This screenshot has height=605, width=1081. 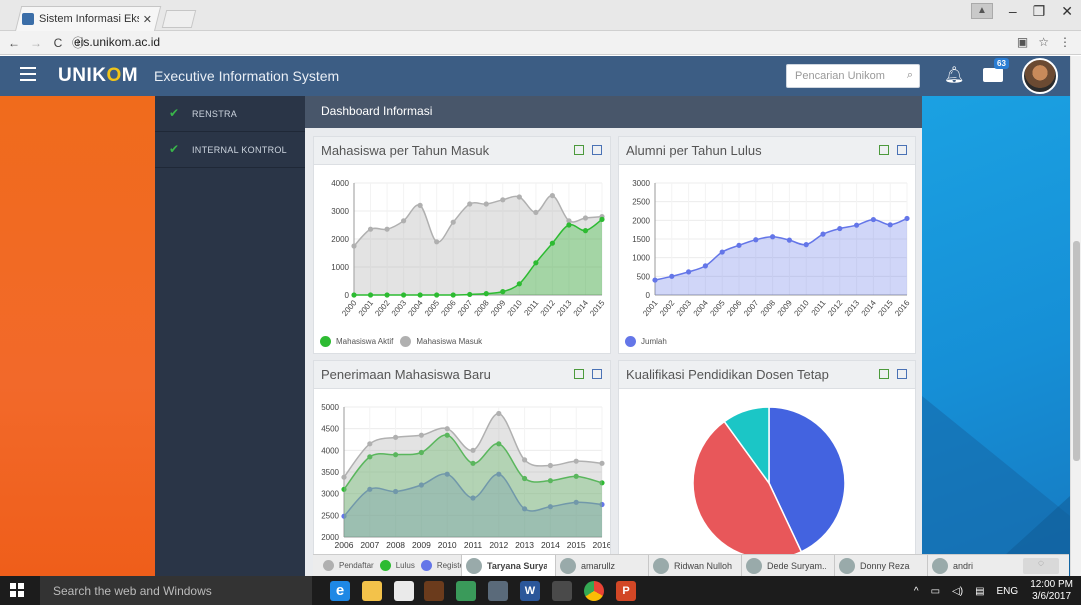 What do you see at coordinates (1013, 11) in the screenshot?
I see `minimize-icon: –` at bounding box center [1013, 11].